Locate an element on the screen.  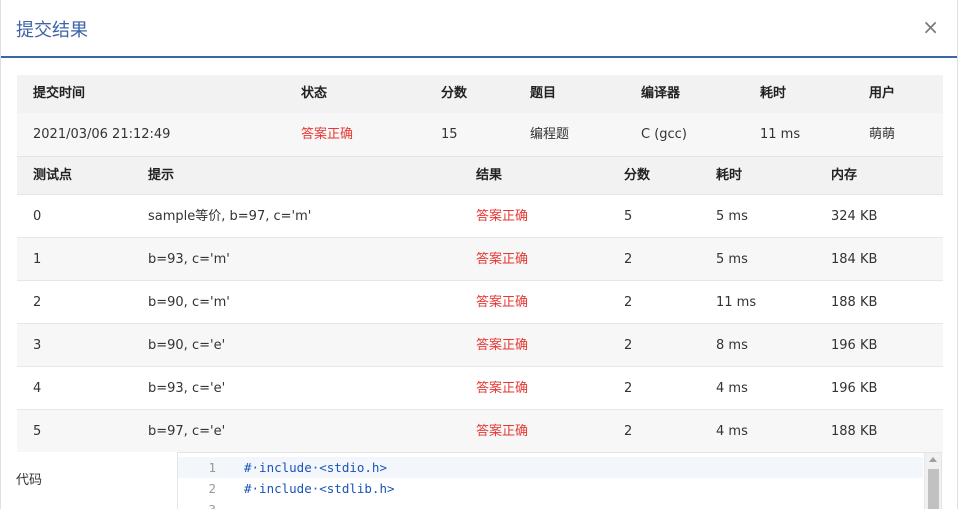
testcase-id: 1 is located at coordinates (37, 259).